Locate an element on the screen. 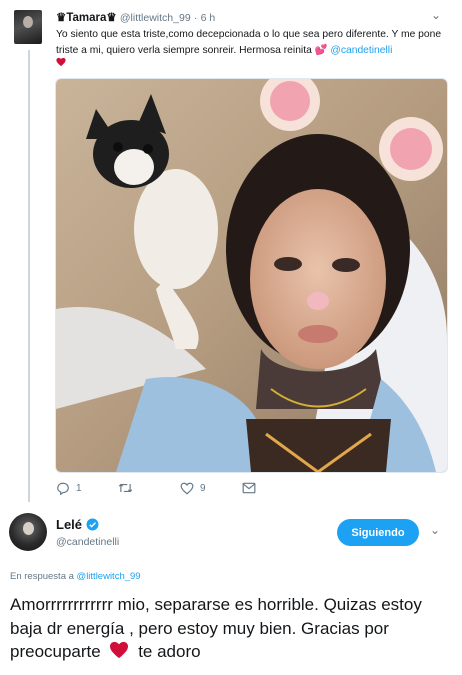 The width and height of the screenshot is (462, 675). in-reply-to-link: @littlewitch_99 is located at coordinates (109, 576).